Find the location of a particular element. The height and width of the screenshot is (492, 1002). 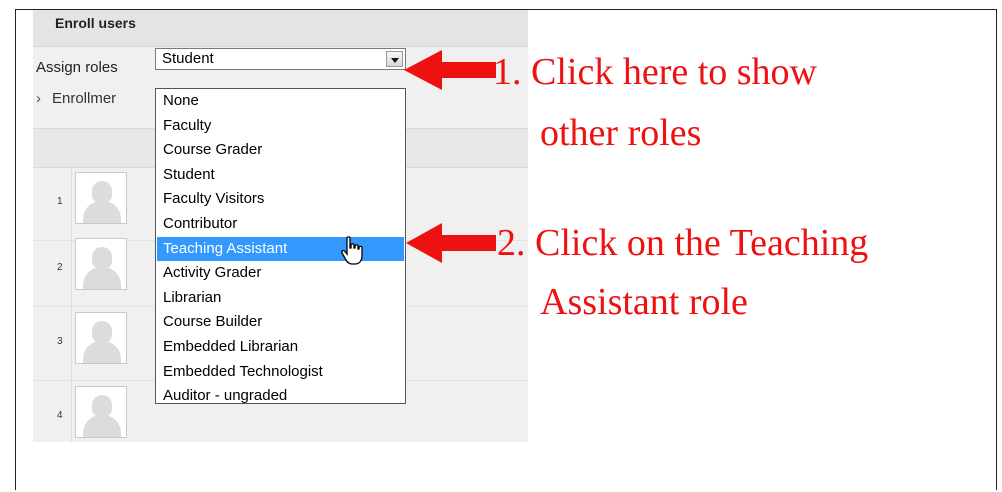

chevron-right-icon: › is located at coordinates (38, 98).